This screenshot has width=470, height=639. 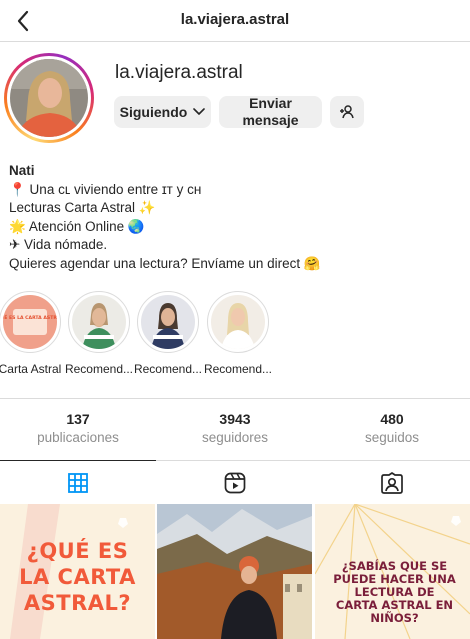 I want to click on stat-label: publicaciones, so click(x=78, y=437).